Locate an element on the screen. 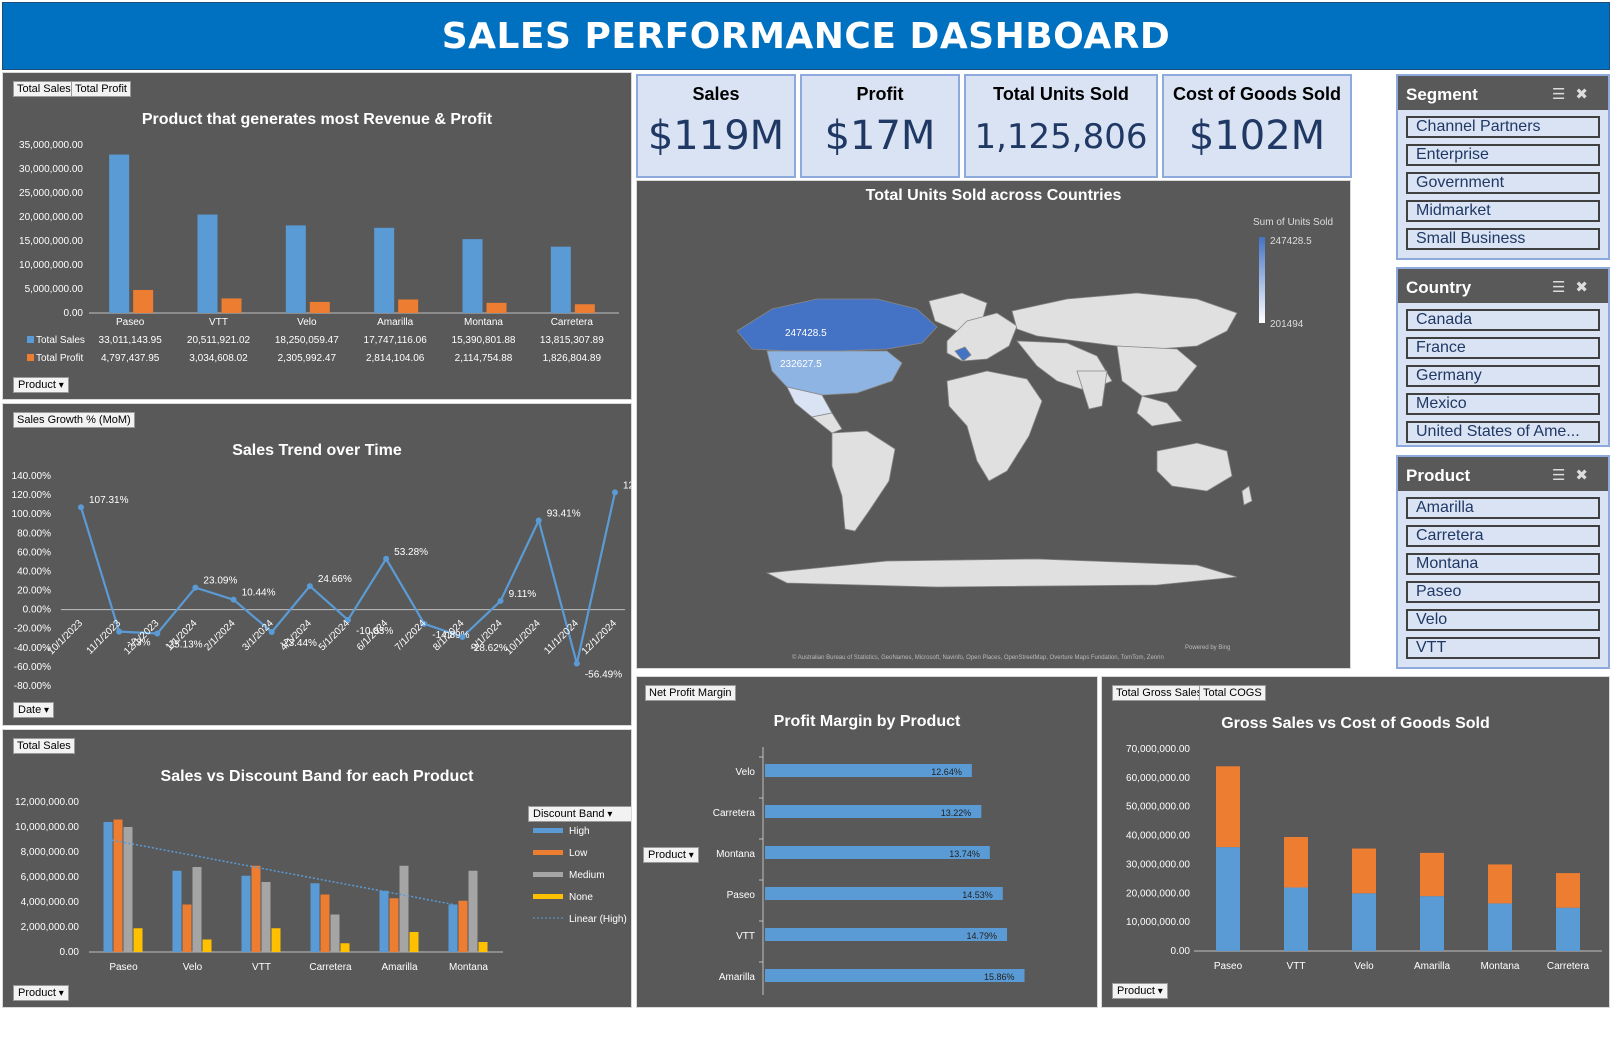 The width and height of the screenshot is (1612, 1038). x-date-label: 11/1/2024 is located at coordinates (561, 637).